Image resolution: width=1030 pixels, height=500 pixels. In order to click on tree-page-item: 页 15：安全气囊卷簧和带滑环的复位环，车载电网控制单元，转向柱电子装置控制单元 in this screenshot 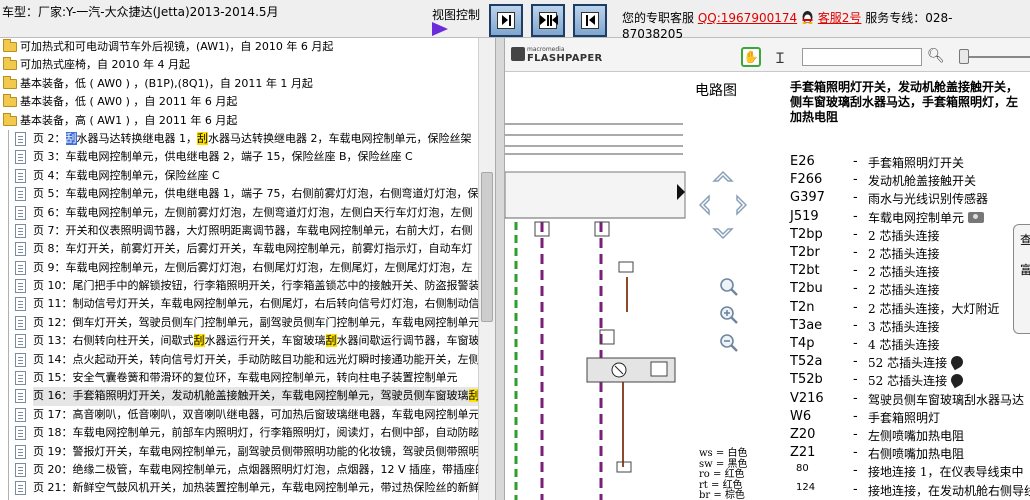, I will do `click(239, 378)`.